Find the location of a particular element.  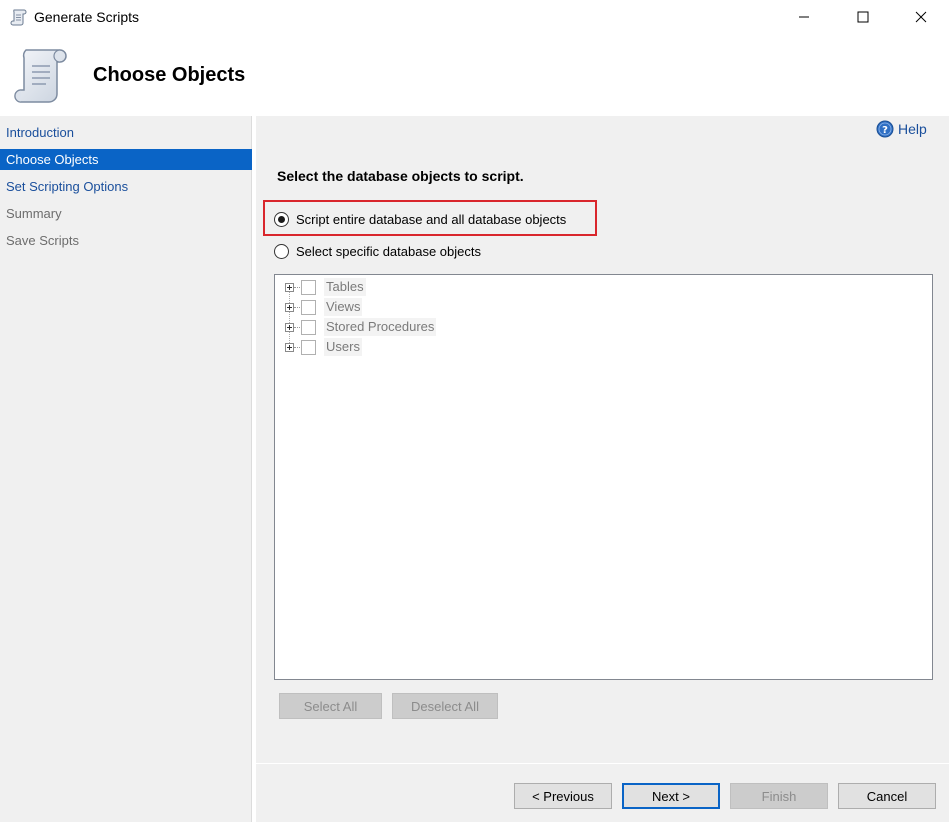

nav-item-introduction: Introduction is located at coordinates (126, 132).